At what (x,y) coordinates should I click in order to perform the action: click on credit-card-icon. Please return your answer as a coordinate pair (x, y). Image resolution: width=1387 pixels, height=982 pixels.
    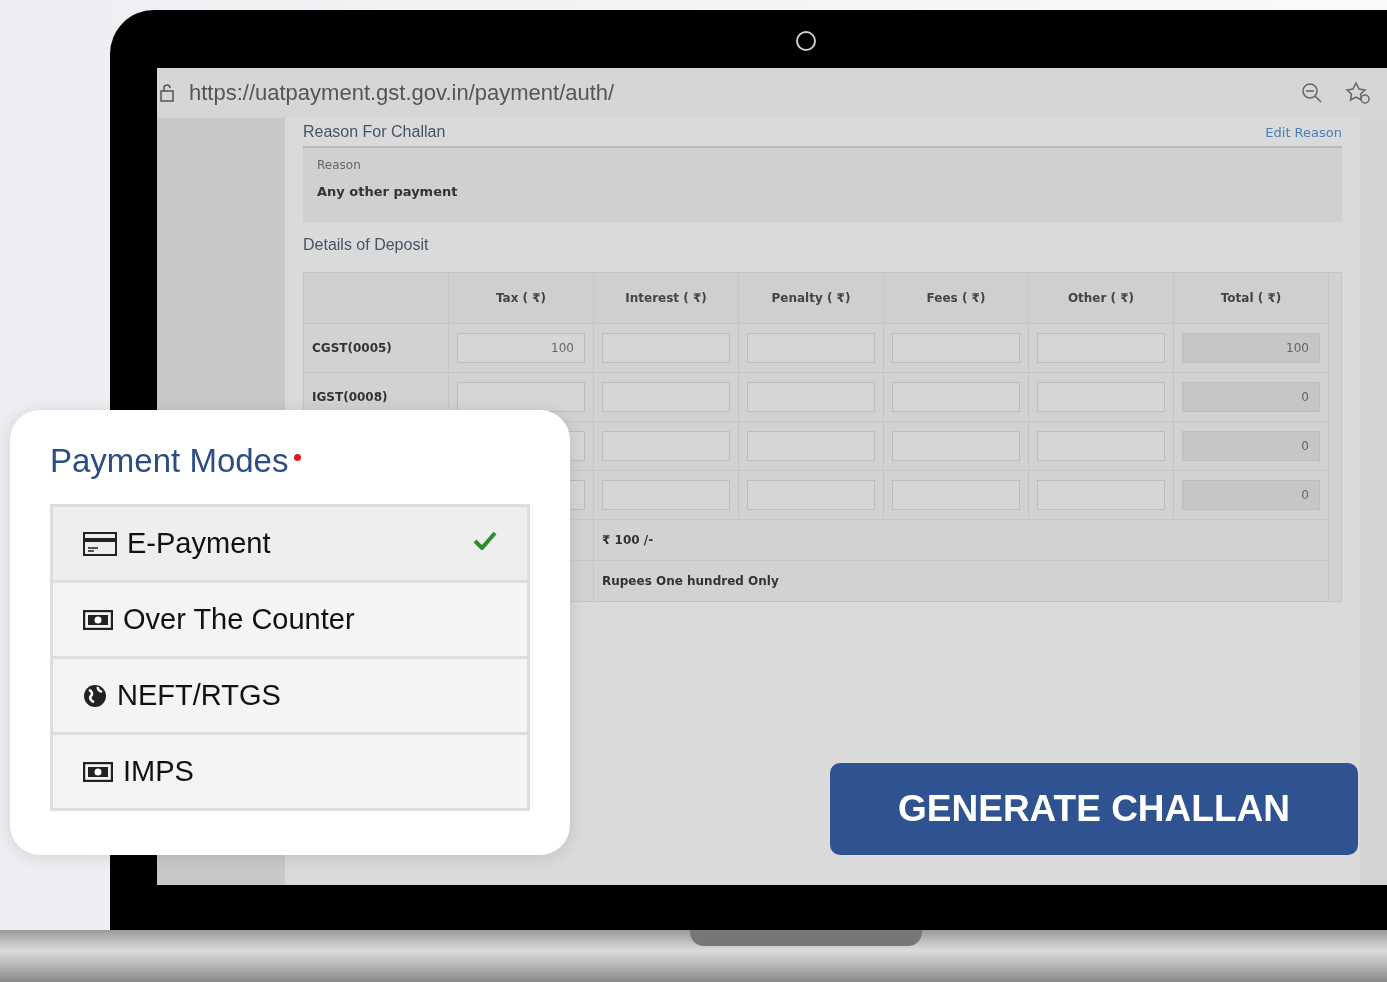
    Looking at the image, I should click on (100, 543).